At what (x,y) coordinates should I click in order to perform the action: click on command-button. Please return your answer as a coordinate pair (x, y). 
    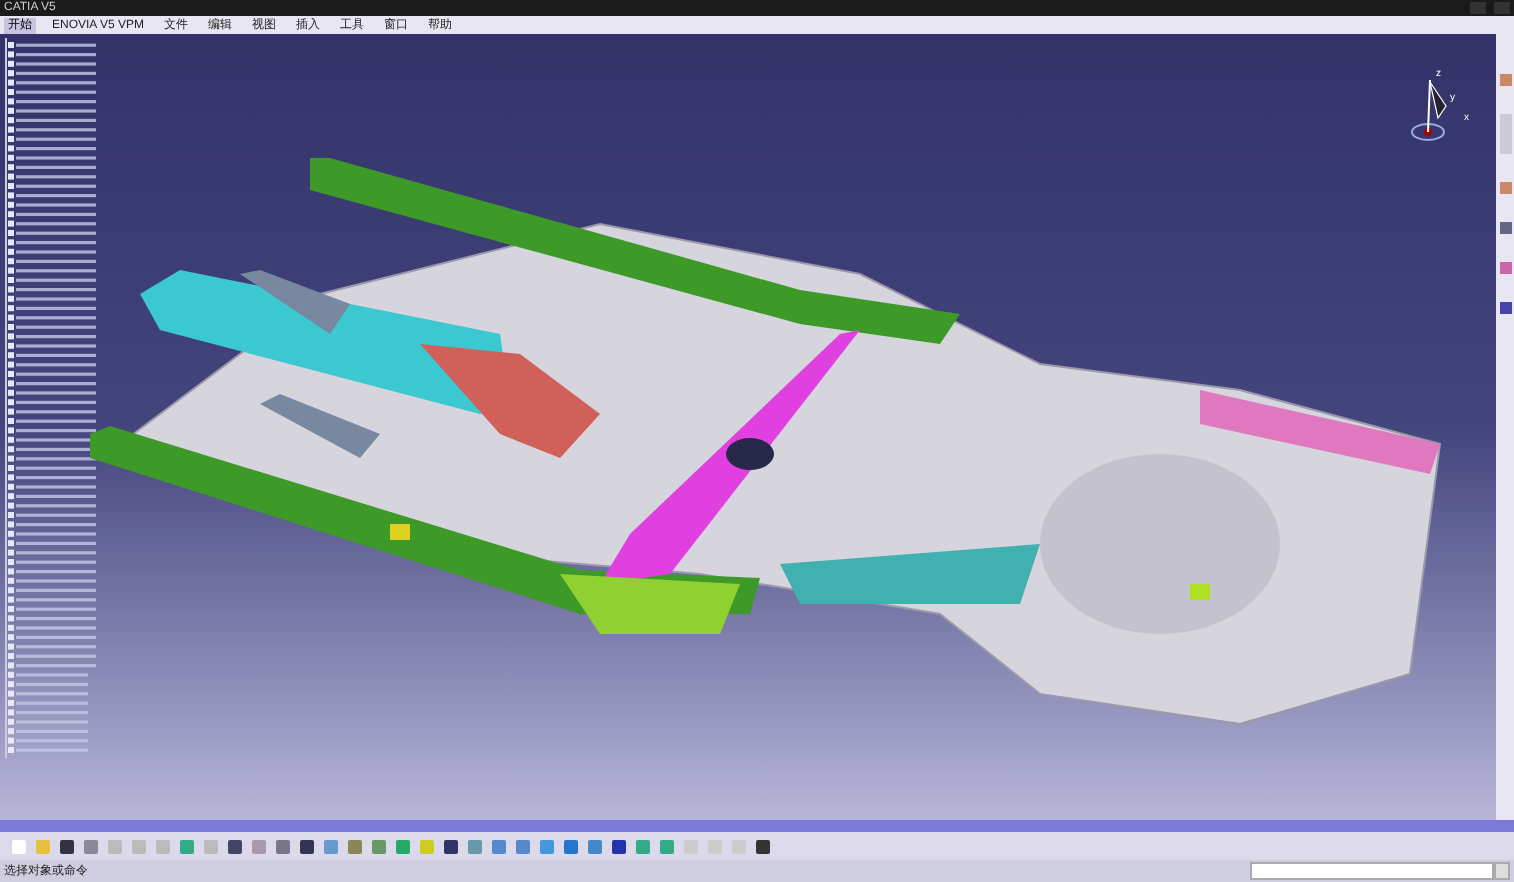
    Looking at the image, I should click on (1502, 871).